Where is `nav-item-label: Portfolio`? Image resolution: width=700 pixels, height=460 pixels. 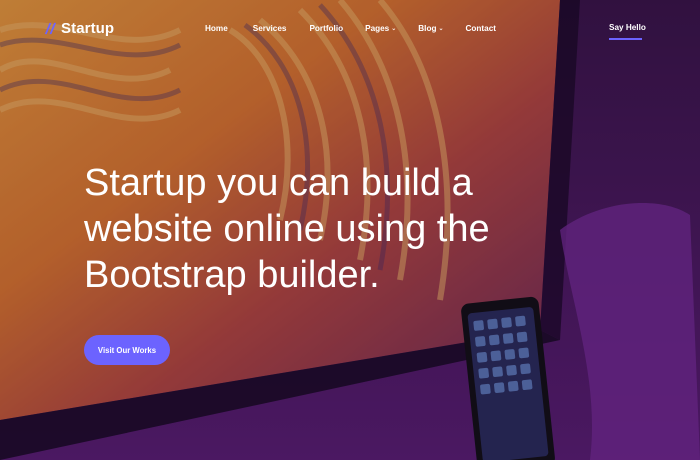 nav-item-label: Portfolio is located at coordinates (326, 28).